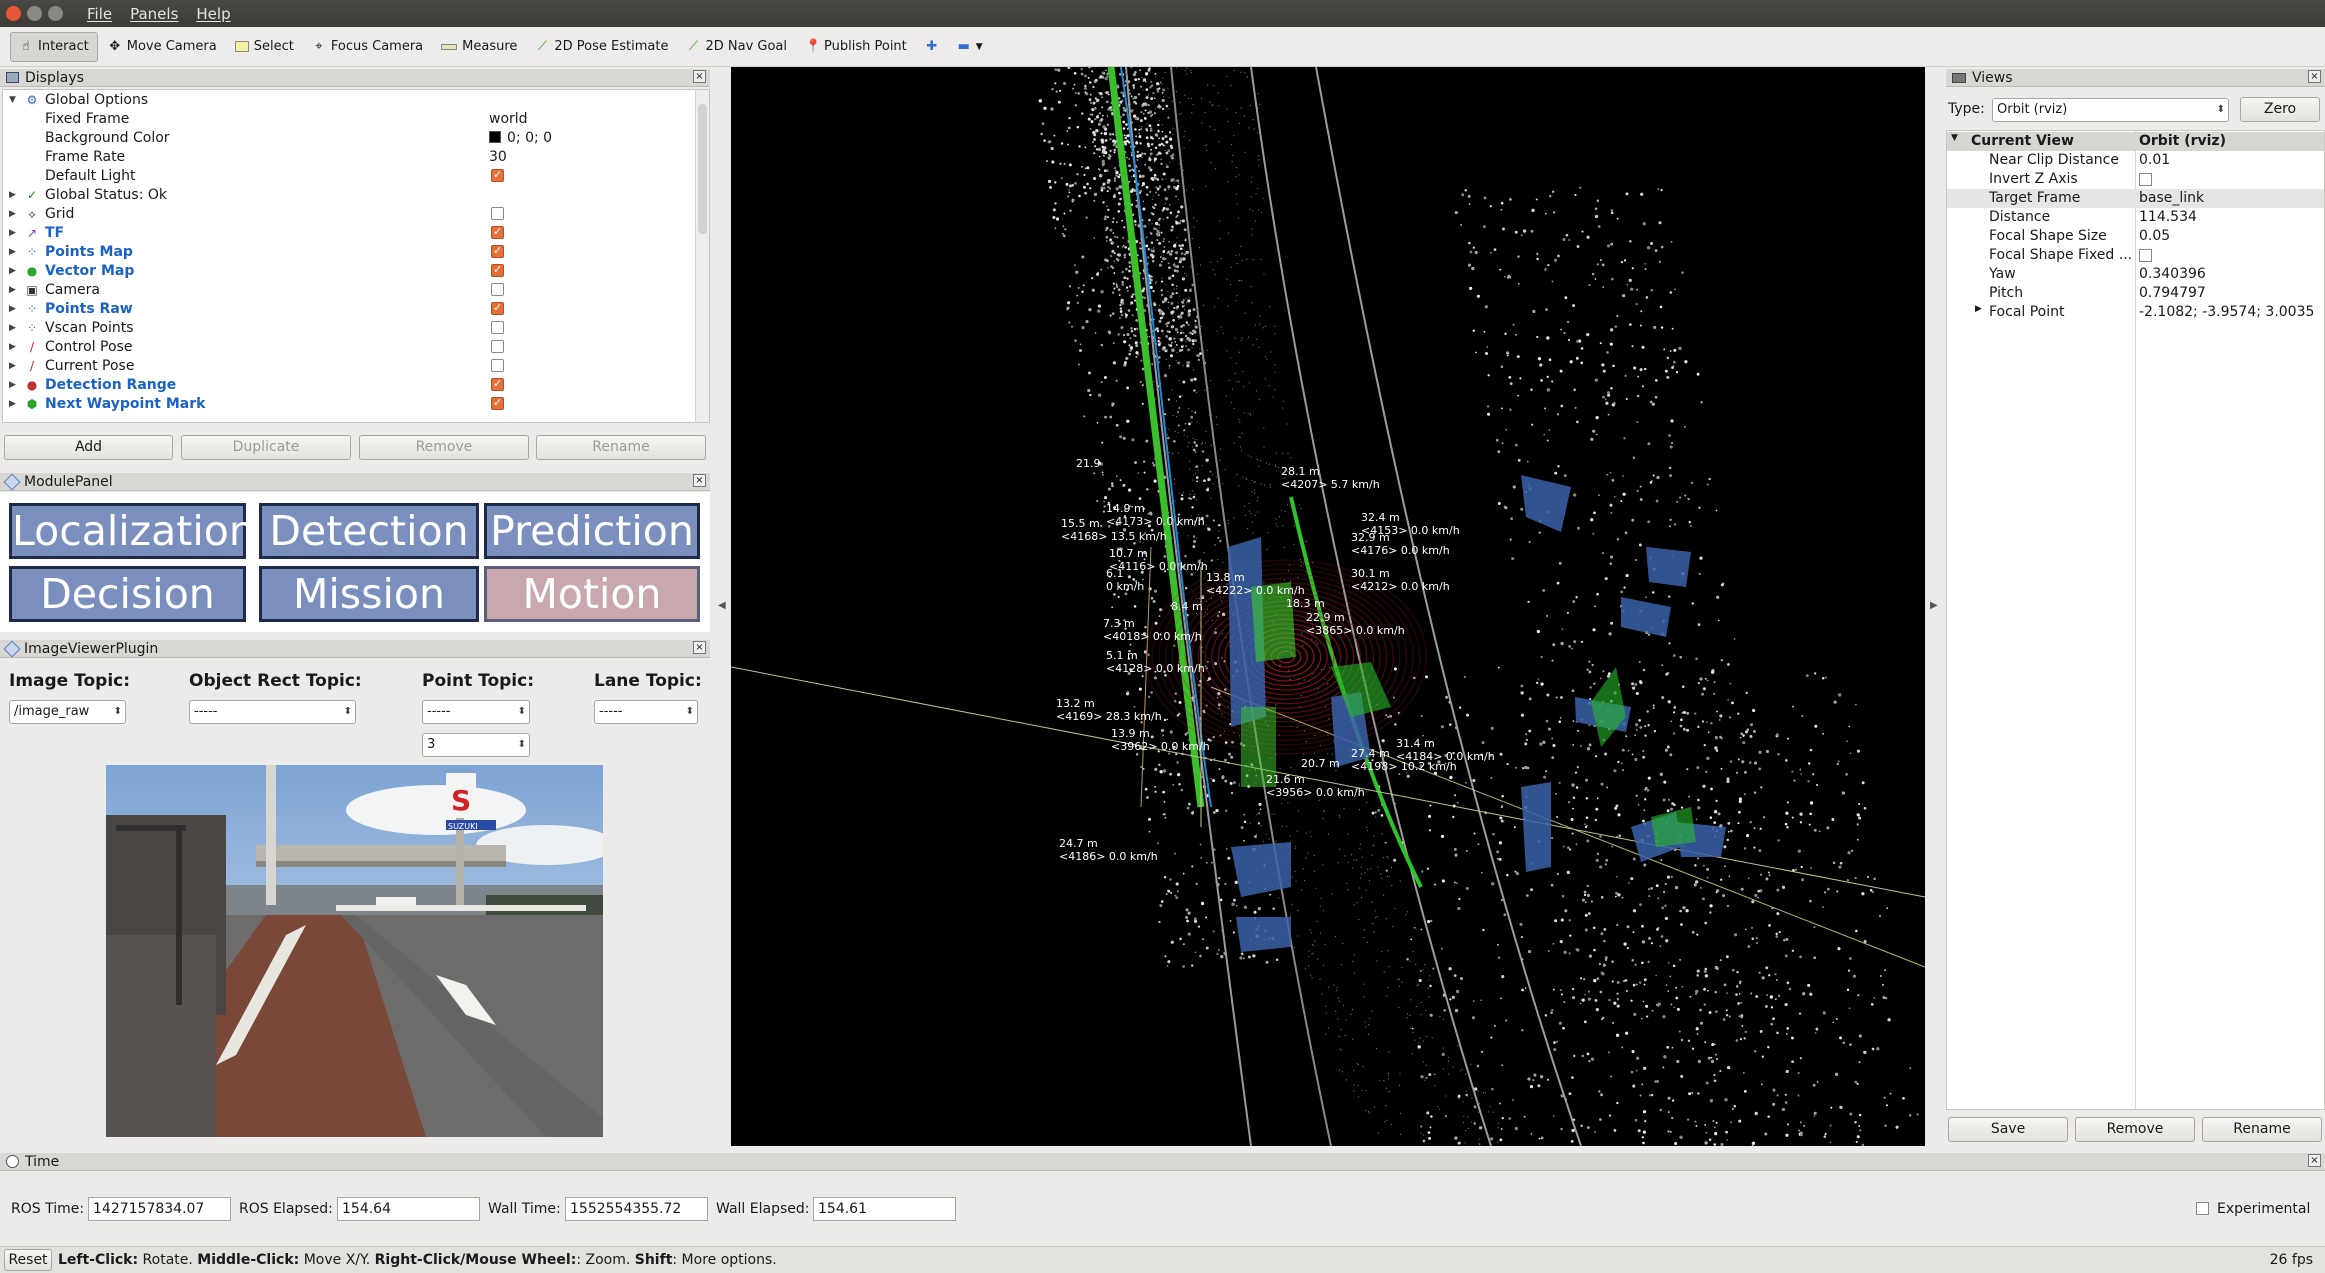  What do you see at coordinates (601, 47) in the screenshot?
I see `tool-2d-pose-estimate: ⟋ 2D Pose Estimate` at bounding box center [601, 47].